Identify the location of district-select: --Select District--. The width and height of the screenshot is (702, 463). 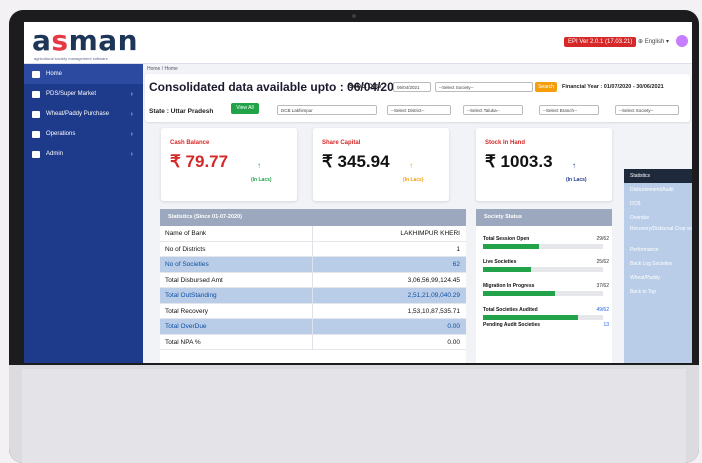
(419, 110).